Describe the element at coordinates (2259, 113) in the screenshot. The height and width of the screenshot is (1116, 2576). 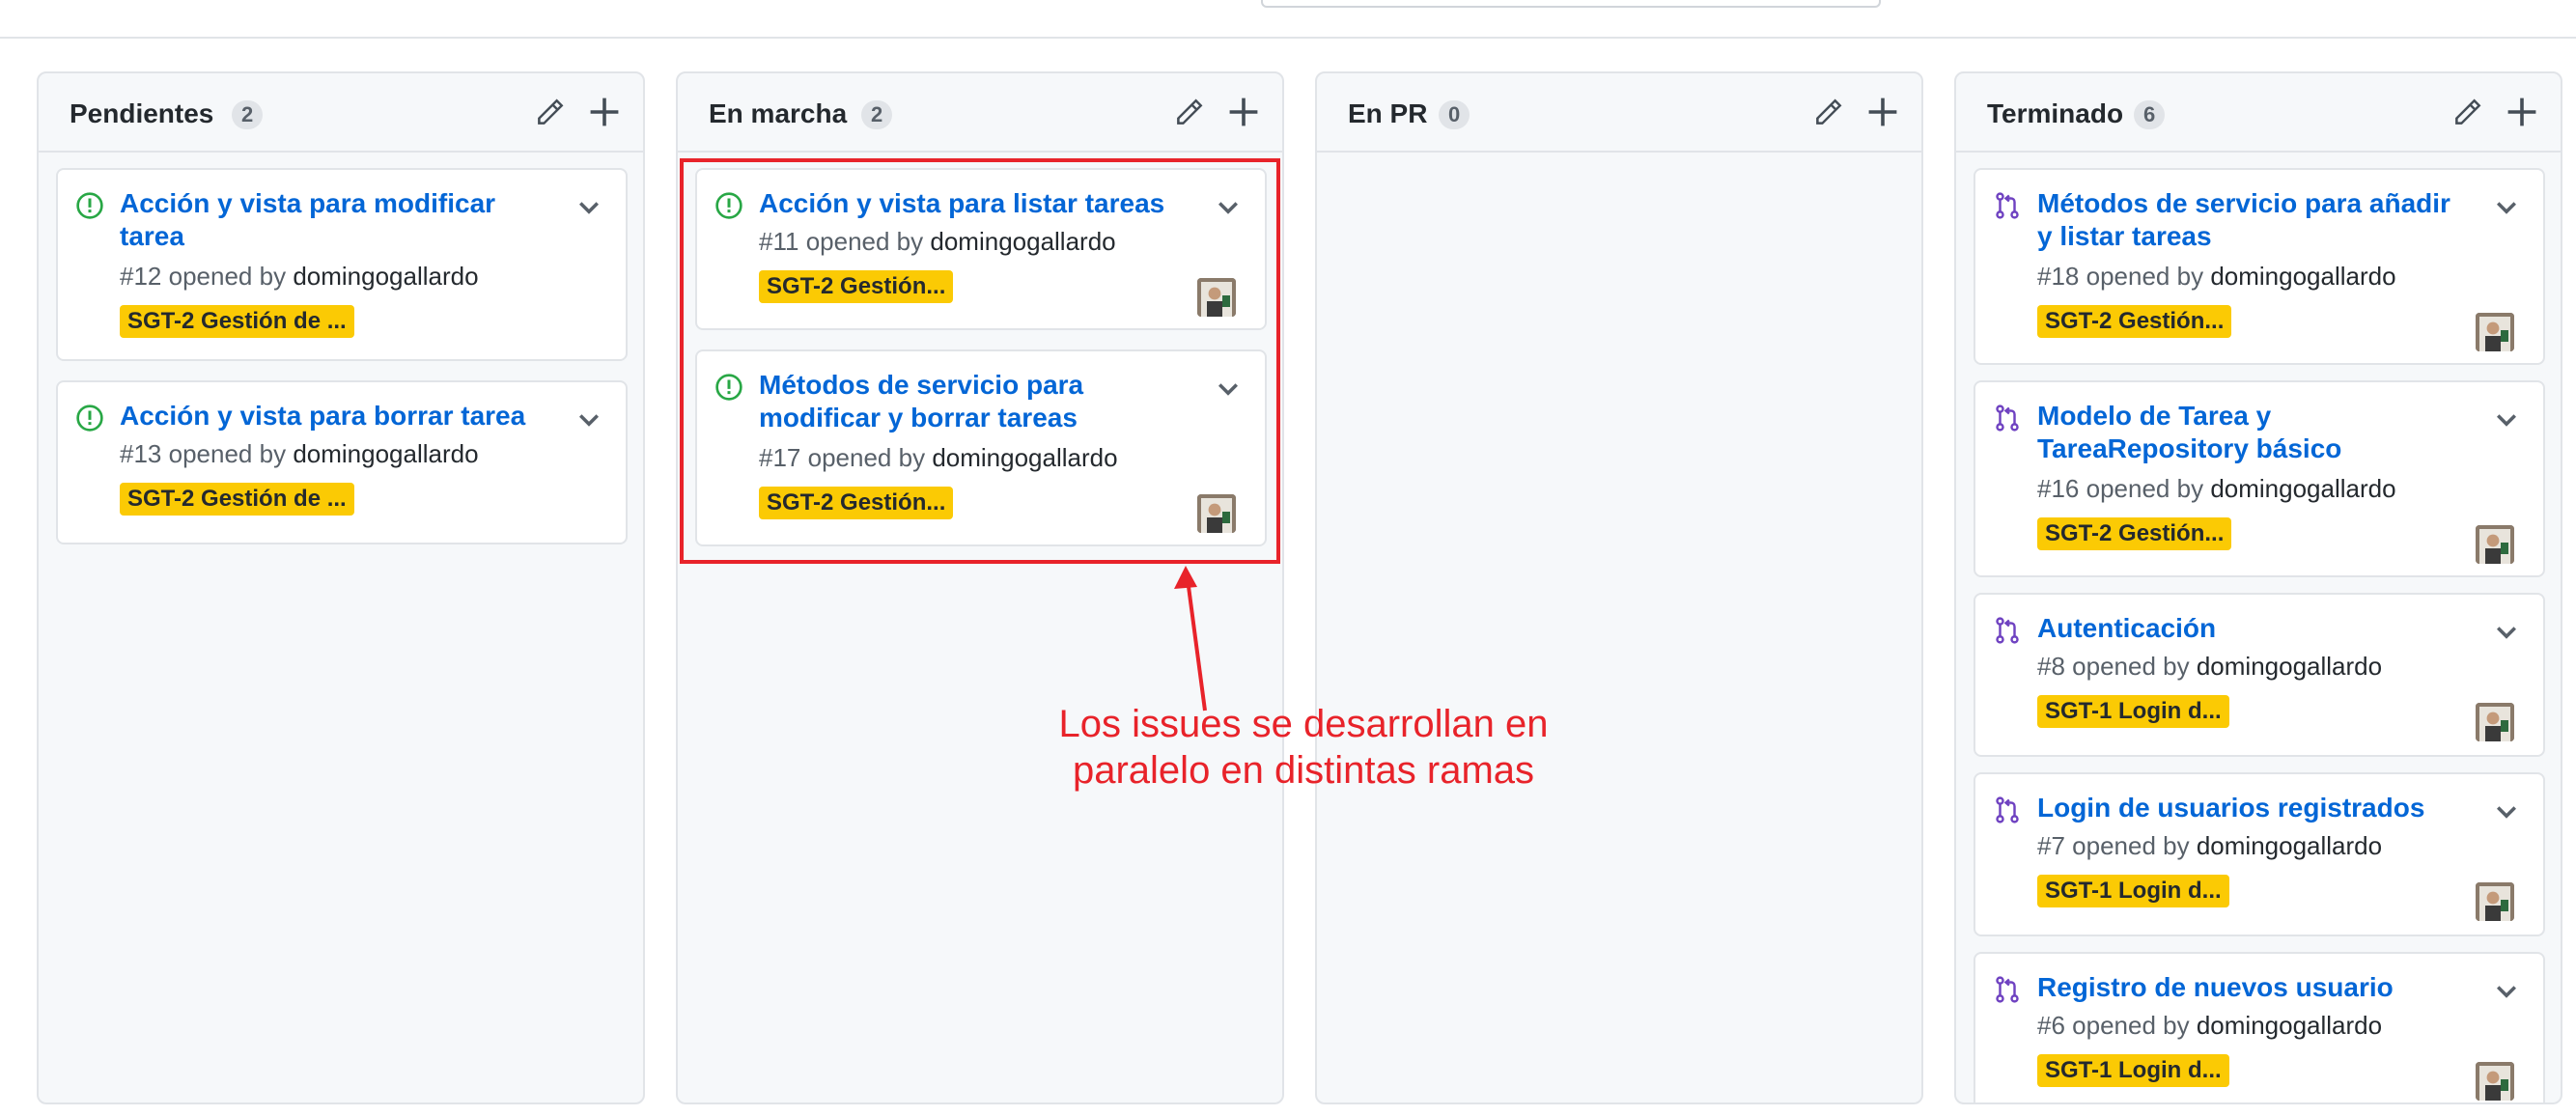
I see `column-header: Terminado 6` at that location.